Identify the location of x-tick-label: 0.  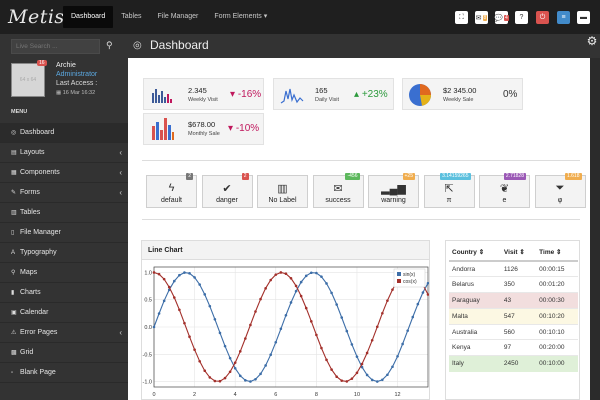
(153, 395).